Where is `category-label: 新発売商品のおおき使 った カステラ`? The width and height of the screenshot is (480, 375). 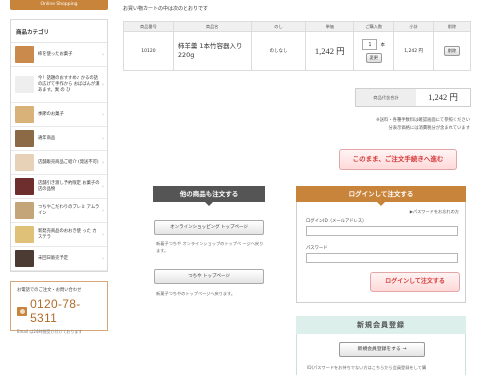 category-label: 新発売商品のおおき使 った カステラ is located at coordinates (67, 234).